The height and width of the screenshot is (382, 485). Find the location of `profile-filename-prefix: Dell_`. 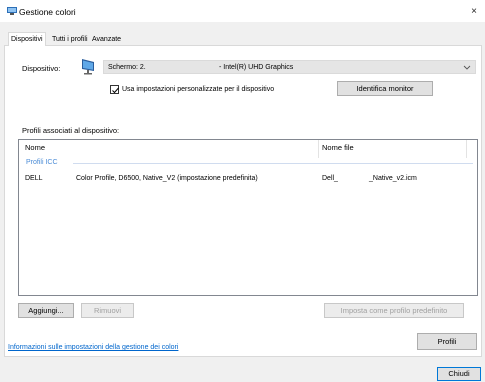

profile-filename-prefix: Dell_ is located at coordinates (330, 178).